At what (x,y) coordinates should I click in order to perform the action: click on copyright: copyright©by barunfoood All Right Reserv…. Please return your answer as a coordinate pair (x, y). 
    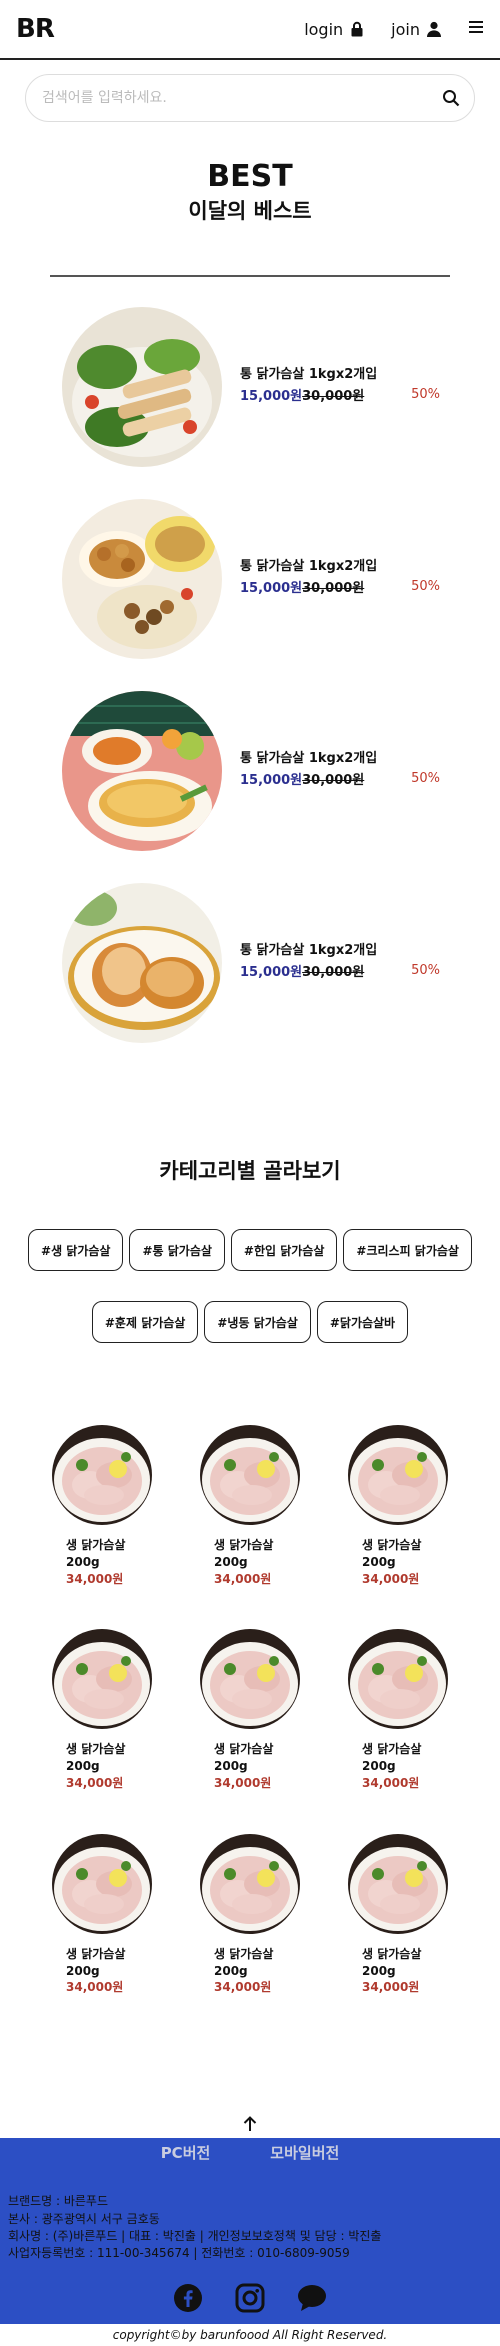
    Looking at the image, I should click on (250, 2335).